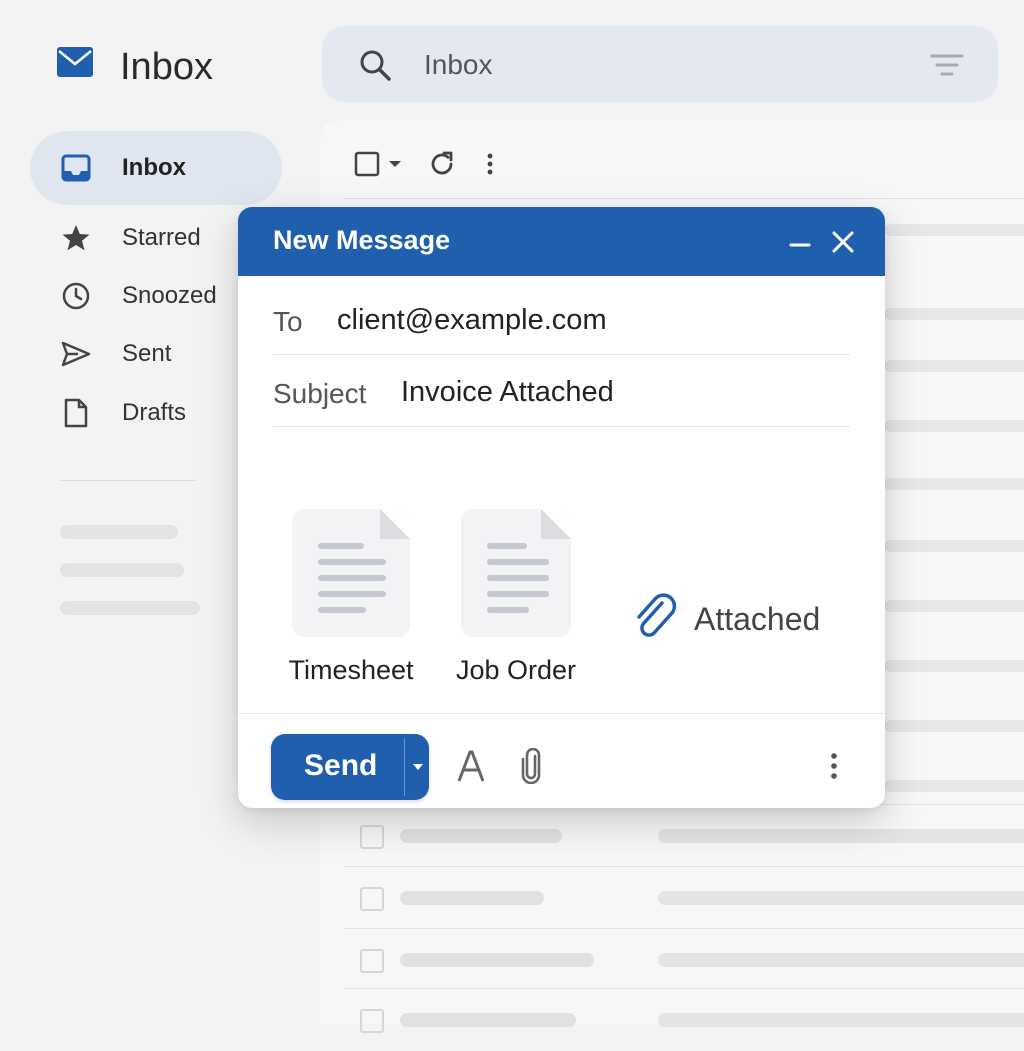  Describe the element at coordinates (154, 412) in the screenshot. I see `sidebar-item-label: Drafts` at that location.